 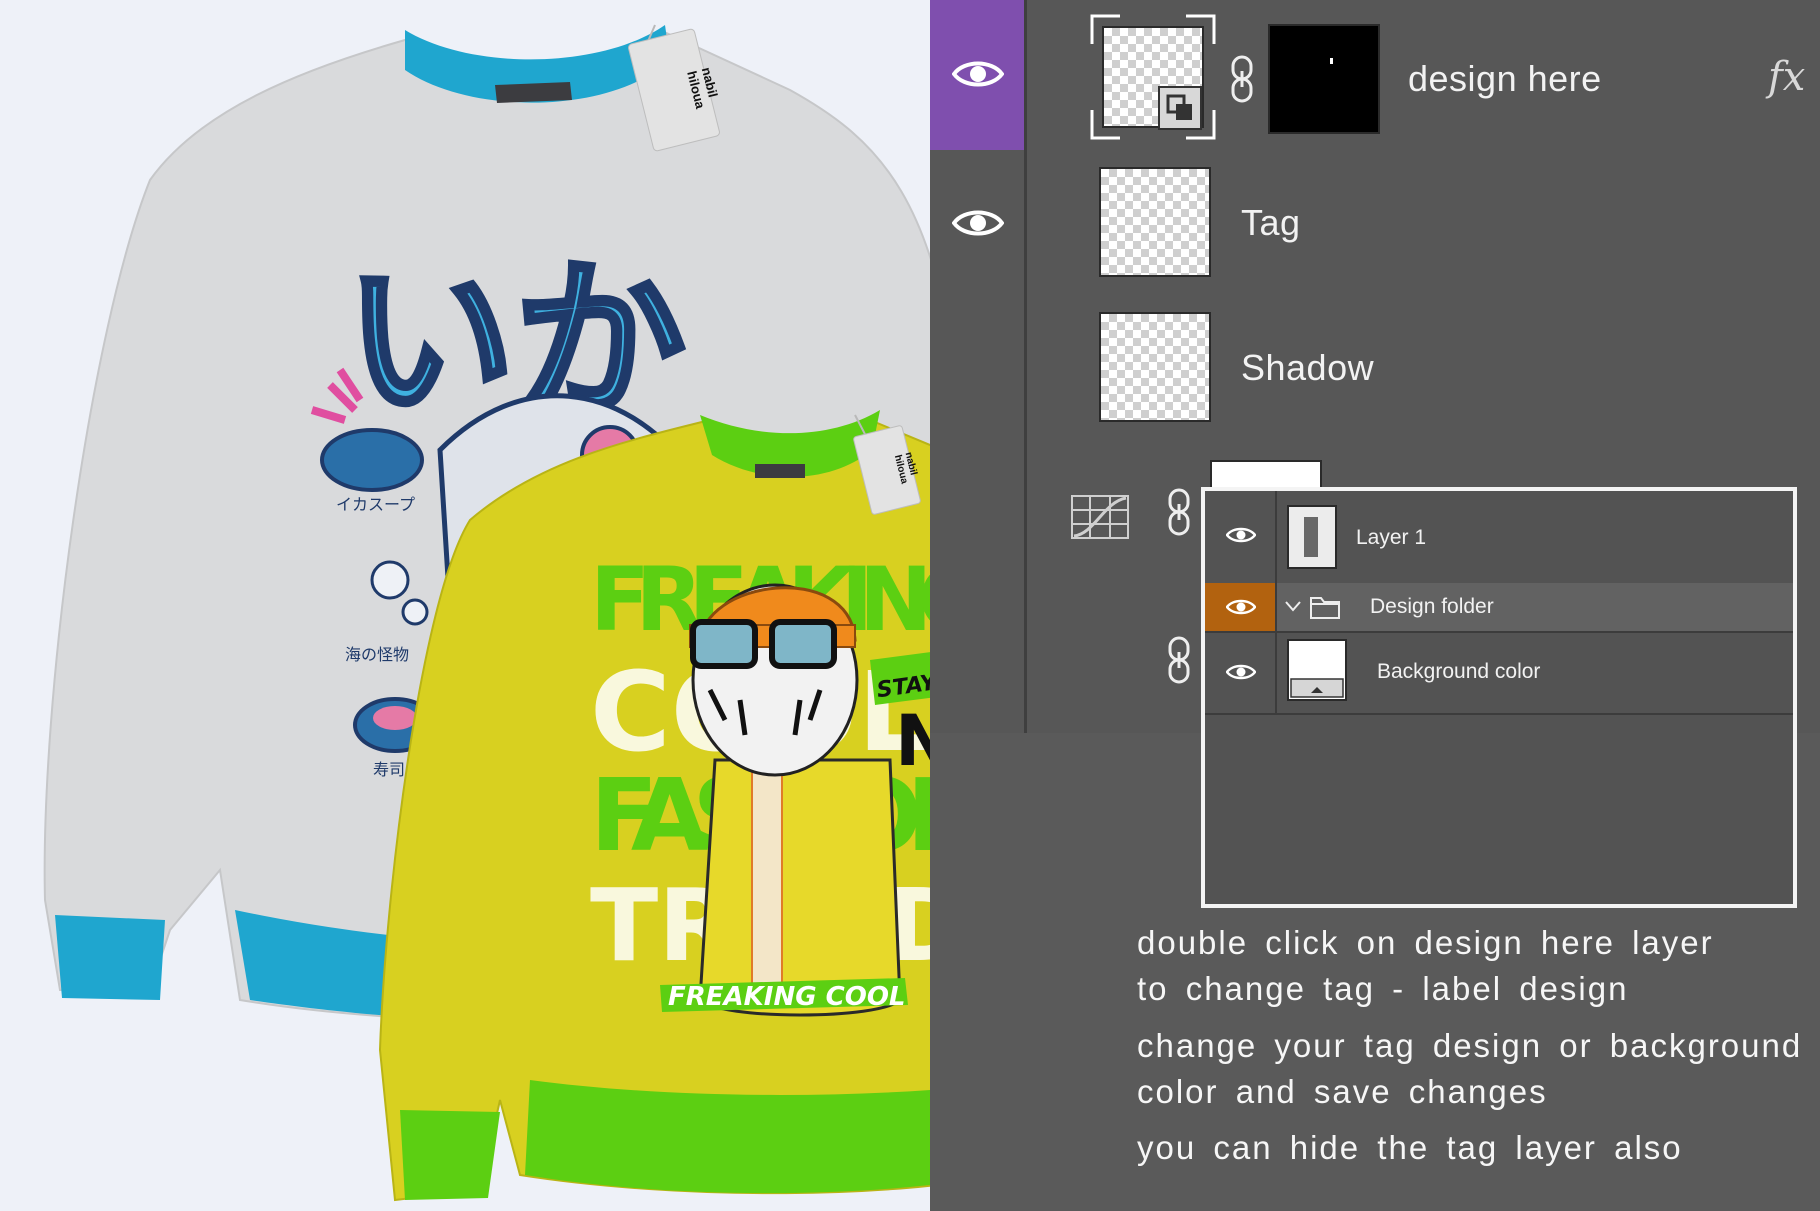 I want to click on instruction-line-1: double click on design here layer, so click(x=1425, y=942).